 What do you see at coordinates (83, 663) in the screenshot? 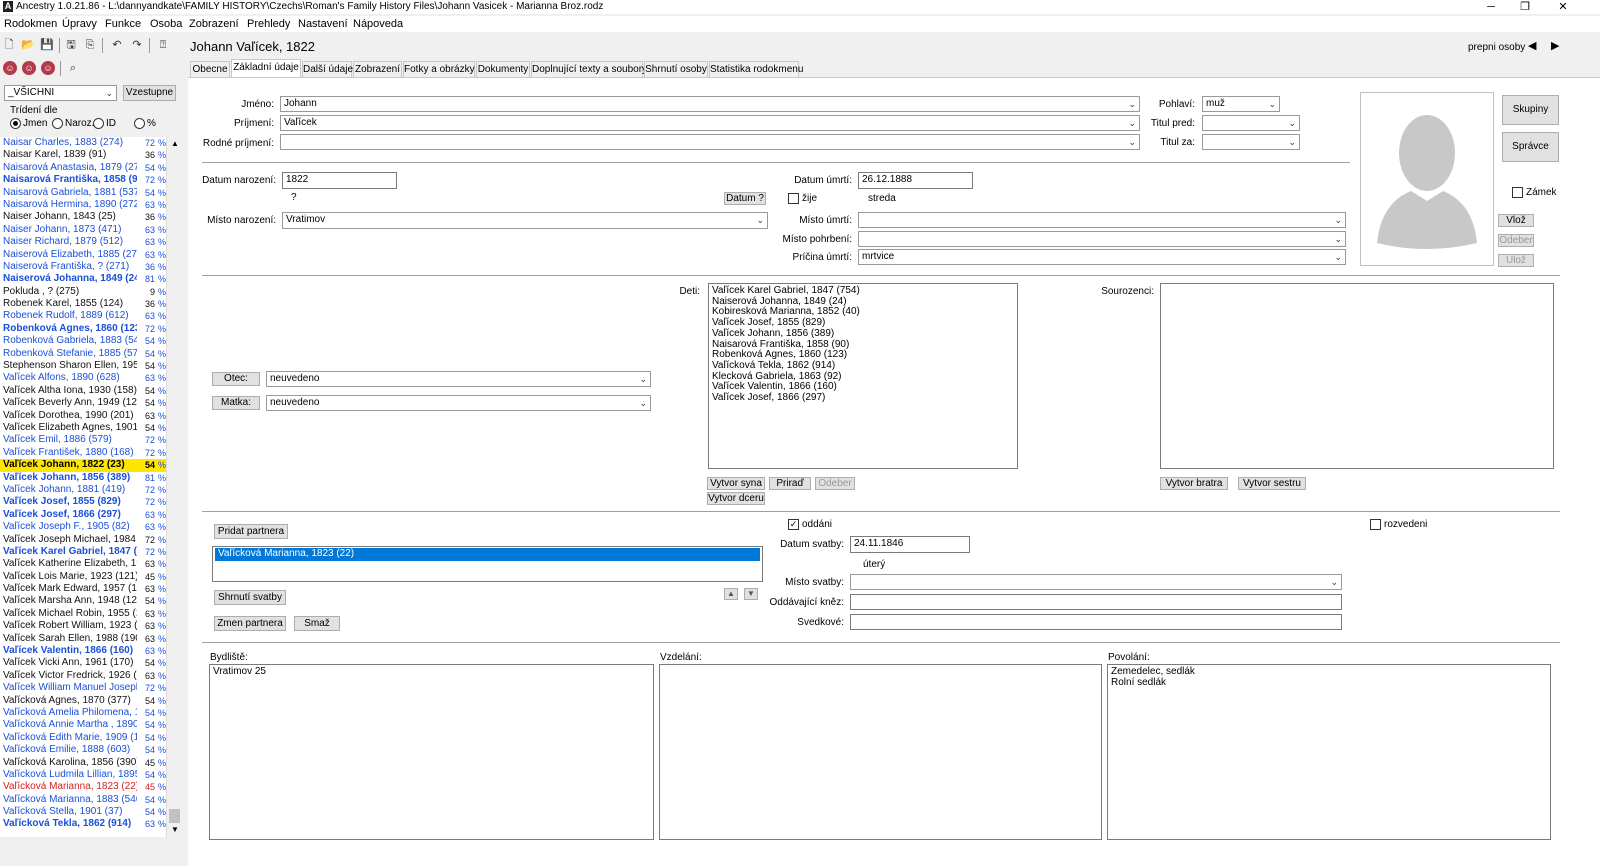
I see `person-list-item: Vaľícek Vicki Ann, 1961 (170) 54%` at bounding box center [83, 663].